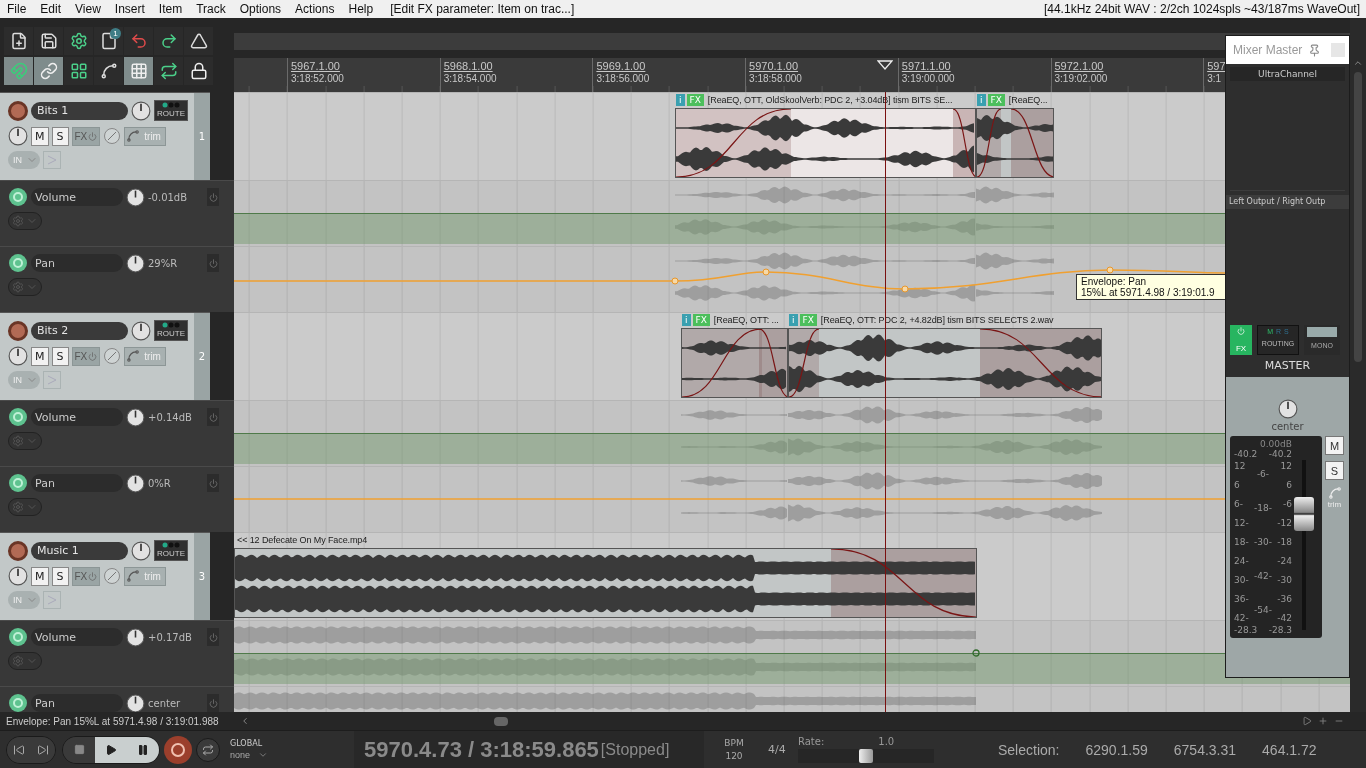 The image size is (1366, 768). I want to click on meter-scale-label: -42, so click(1284, 618).